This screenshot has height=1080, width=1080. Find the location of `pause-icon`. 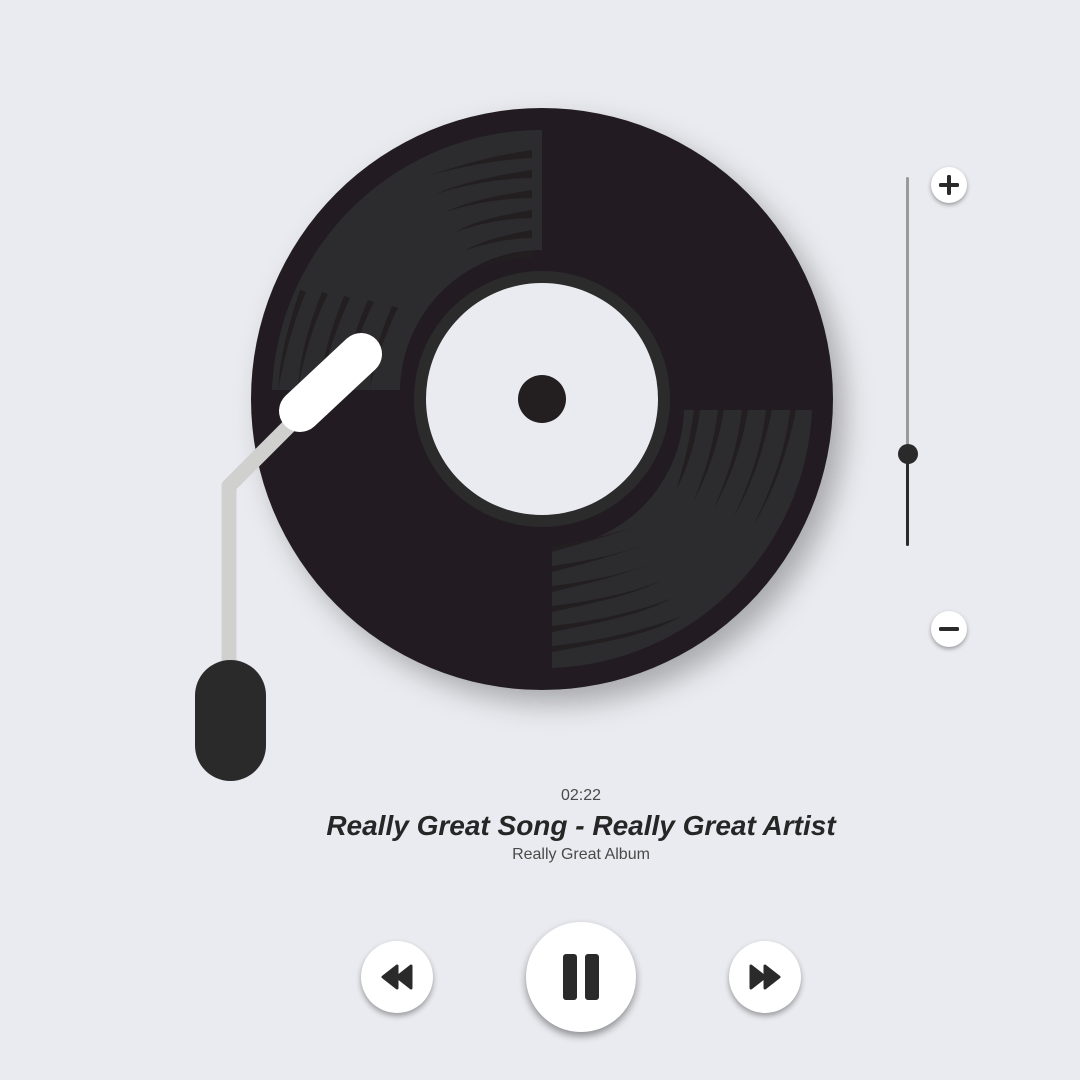

pause-icon is located at coordinates (581, 977).